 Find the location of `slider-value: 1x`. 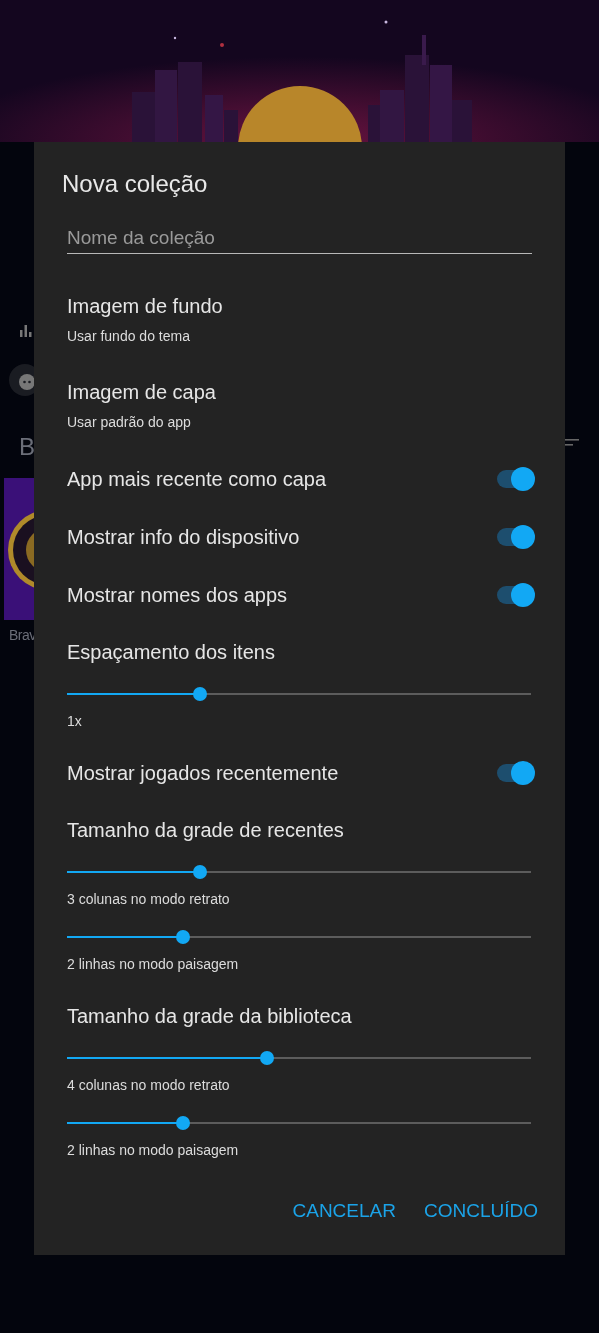

slider-value: 1x is located at coordinates (75, 721).